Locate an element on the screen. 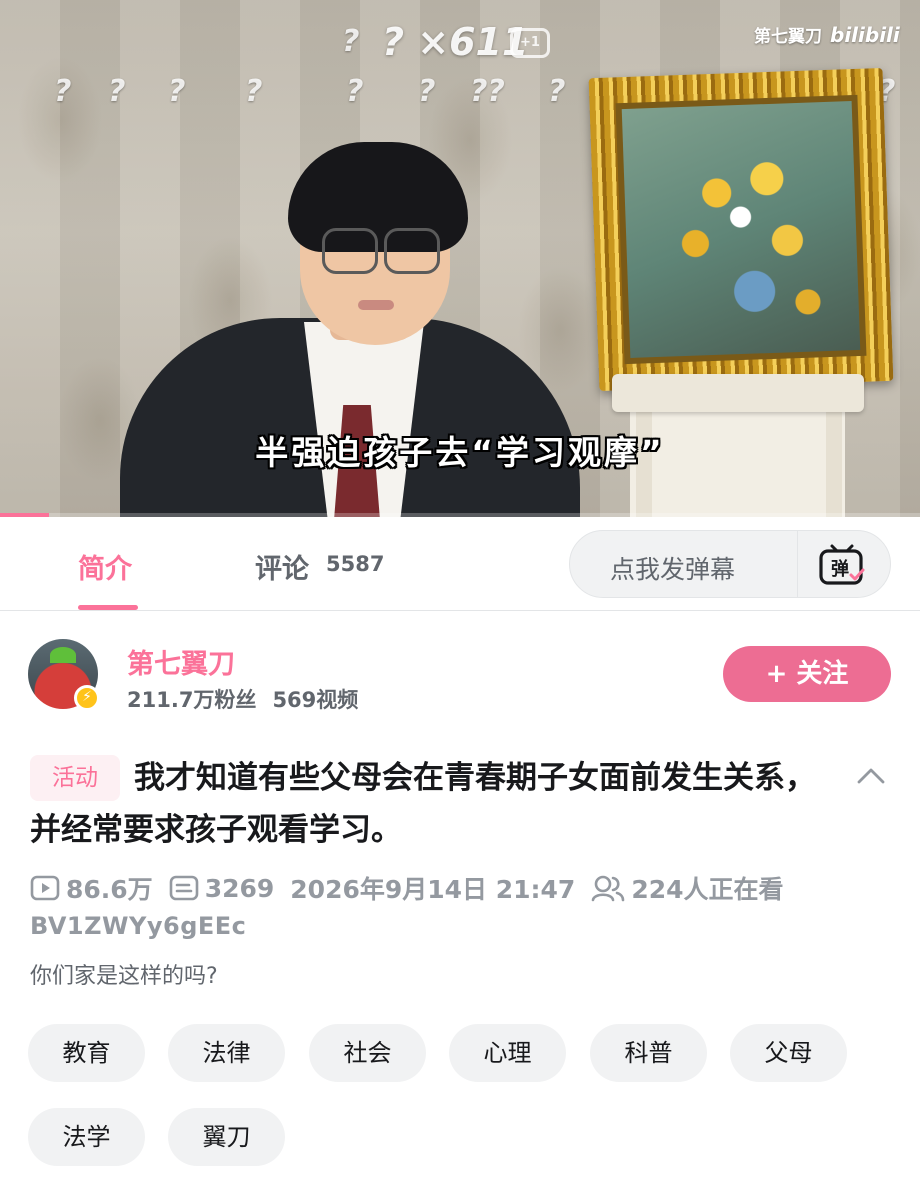 Image resolution: width=920 pixels, height=1199 pixels. painting-frame is located at coordinates (741, 229).